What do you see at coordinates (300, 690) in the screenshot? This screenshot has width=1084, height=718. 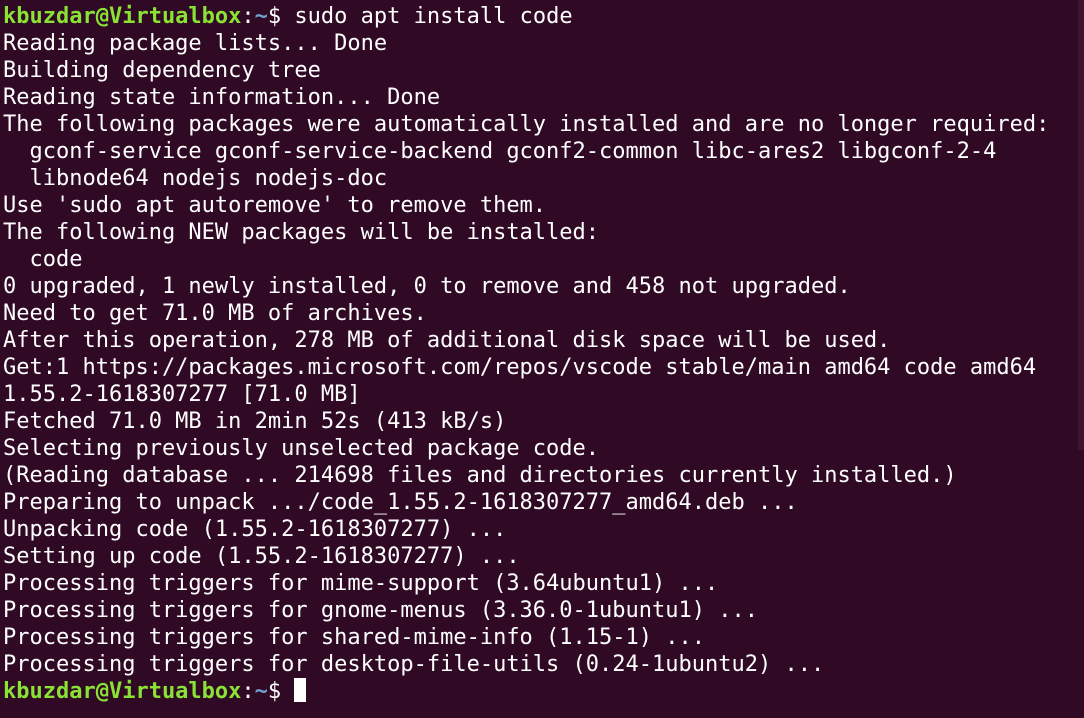 I see `text-cursor` at bounding box center [300, 690].